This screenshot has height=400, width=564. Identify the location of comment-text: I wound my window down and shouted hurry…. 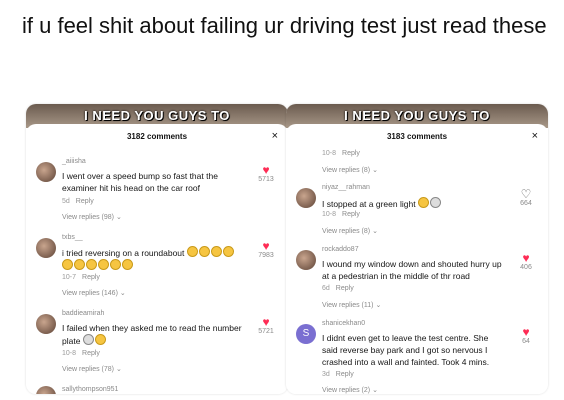
(412, 270).